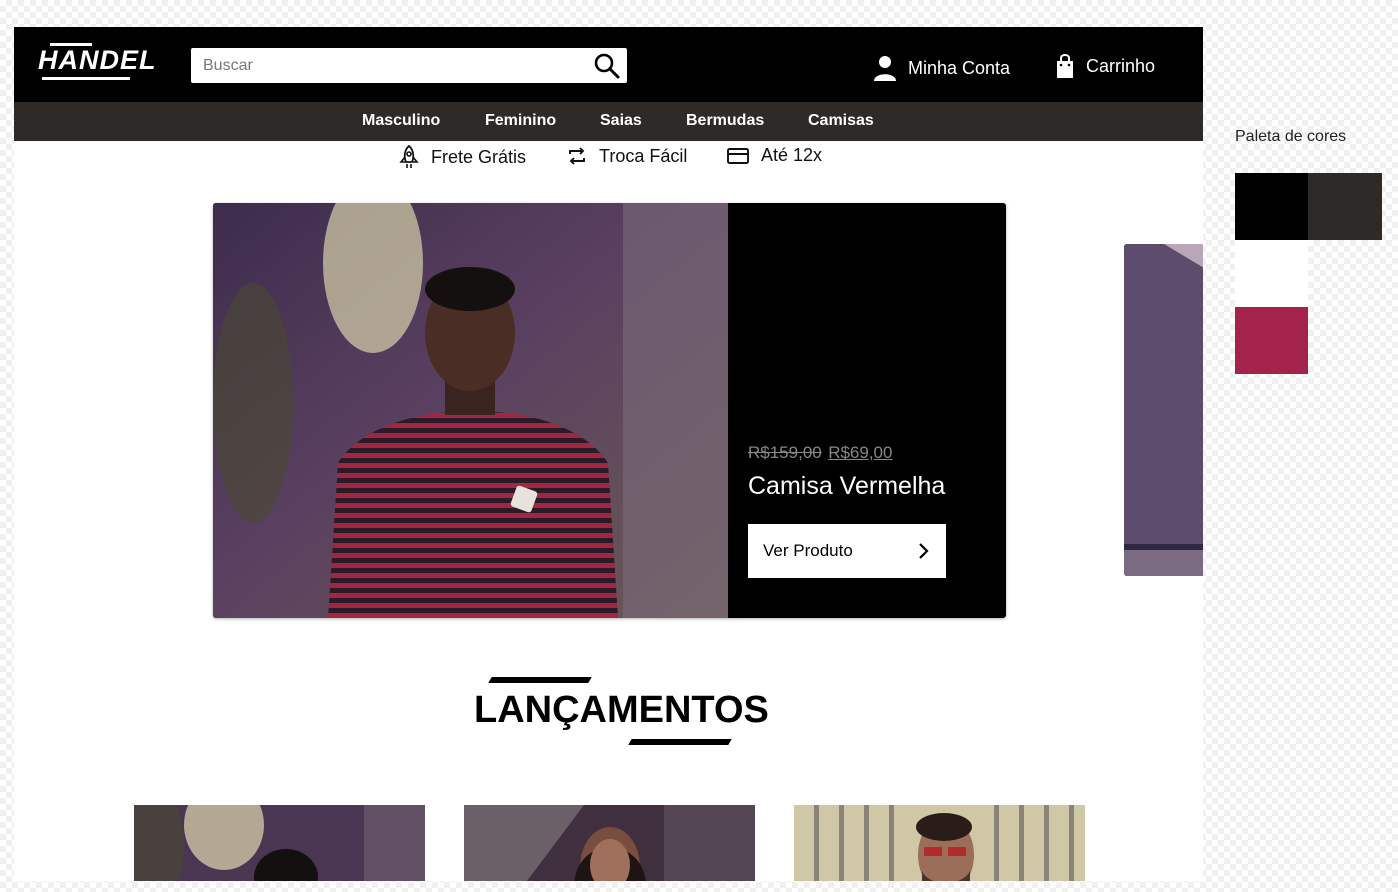 This screenshot has width=1398, height=892. What do you see at coordinates (959, 67) in the screenshot?
I see `account-label: Minha Conta` at bounding box center [959, 67].